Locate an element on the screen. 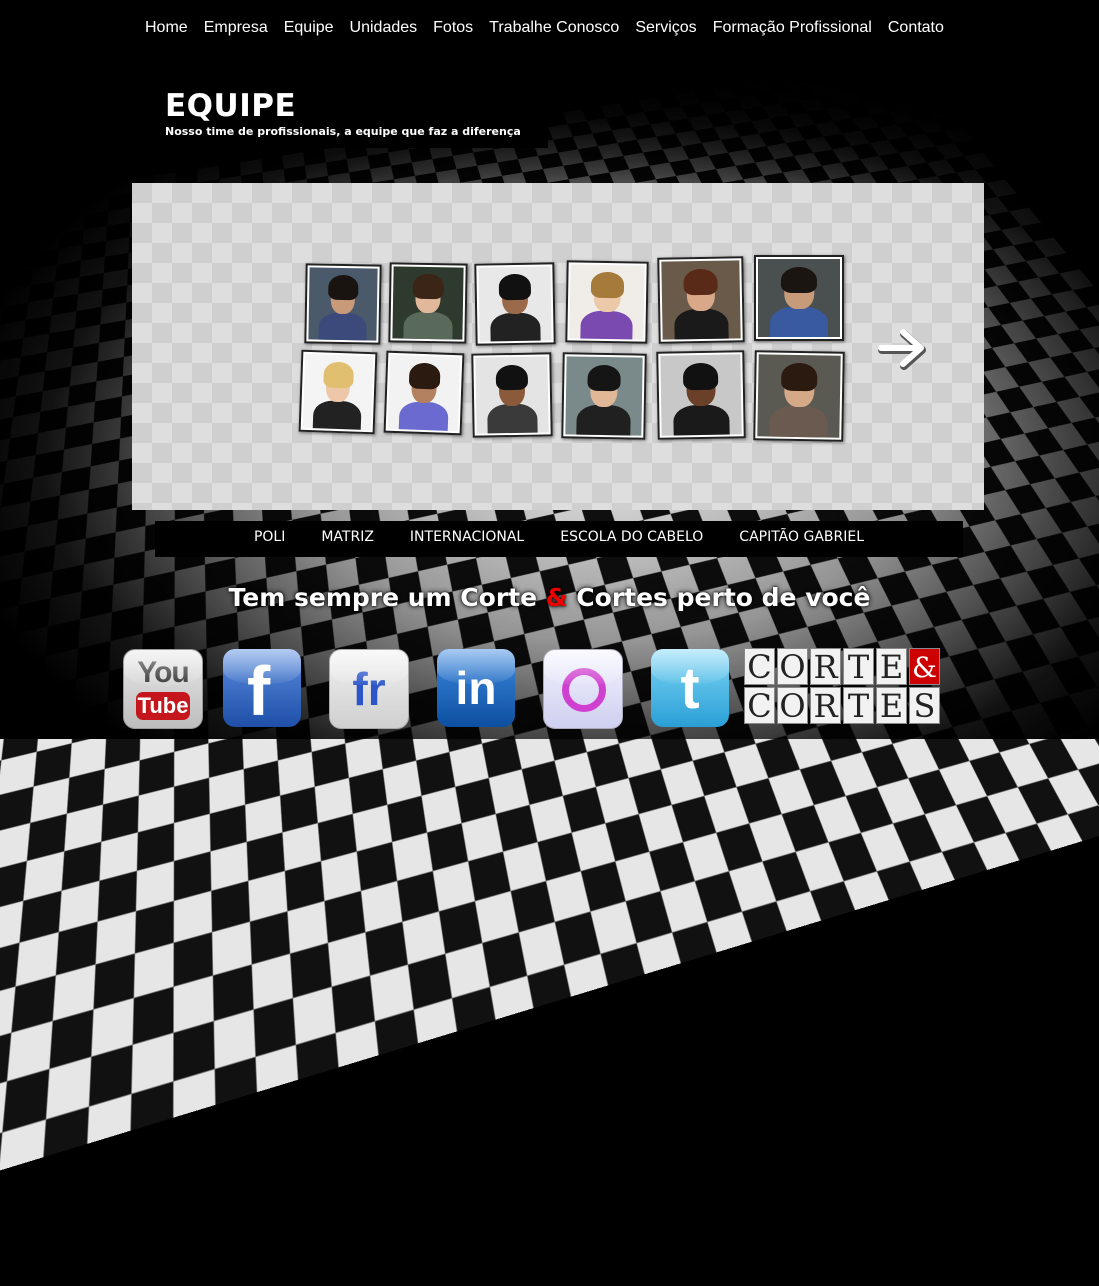 This screenshot has width=1099, height=1286. nav-trabalhe-conosco: Trabalhe Conosco is located at coordinates (554, 28).